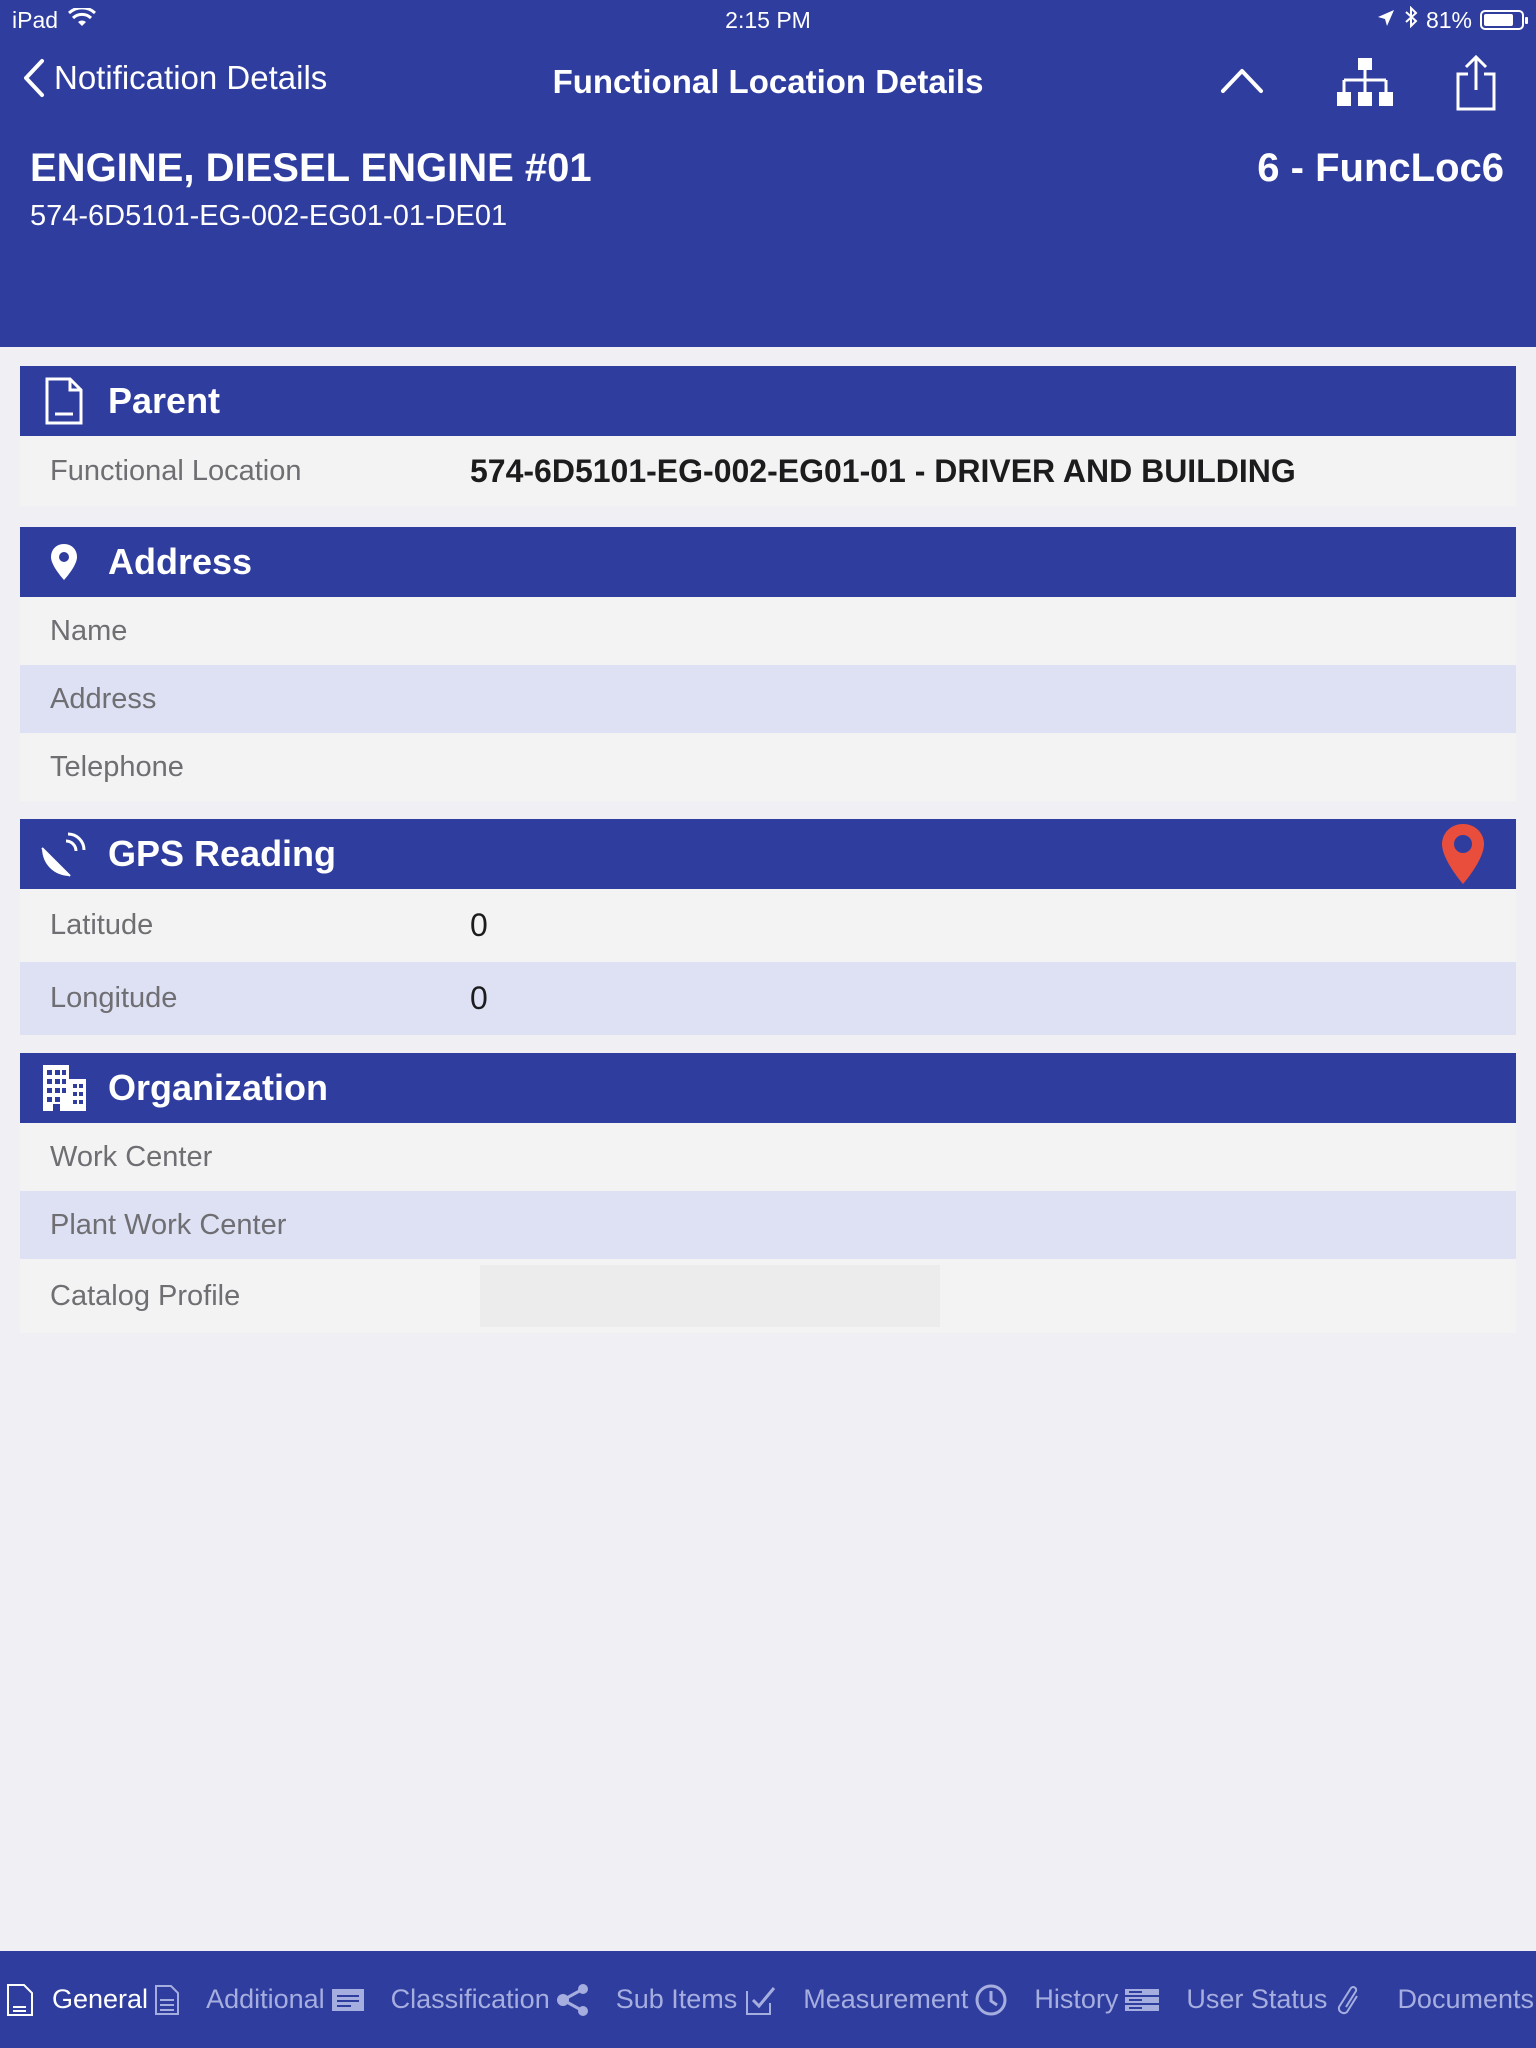 The height and width of the screenshot is (2048, 1536). I want to click on field-label: Name, so click(89, 630).